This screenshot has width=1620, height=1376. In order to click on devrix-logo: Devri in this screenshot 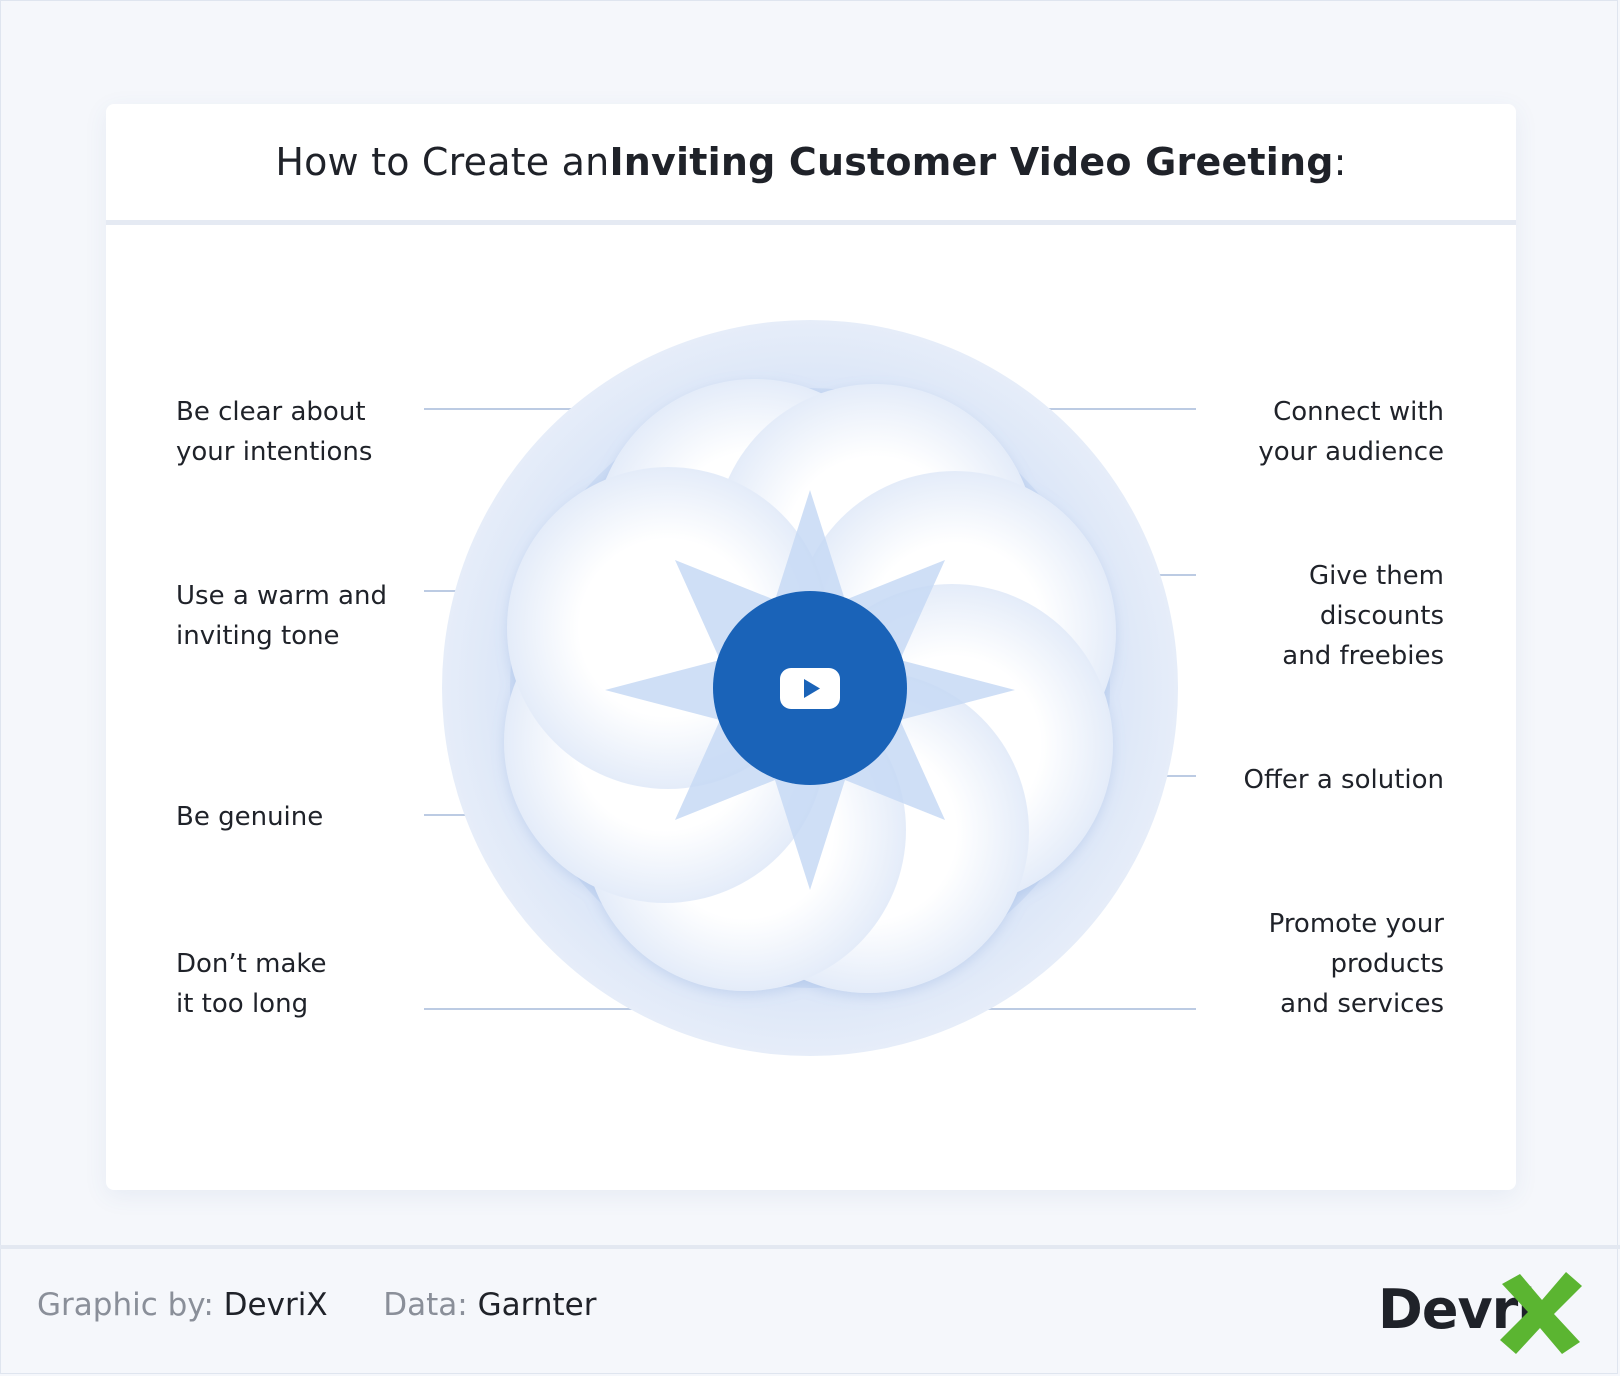, I will do `click(1480, 1313)`.